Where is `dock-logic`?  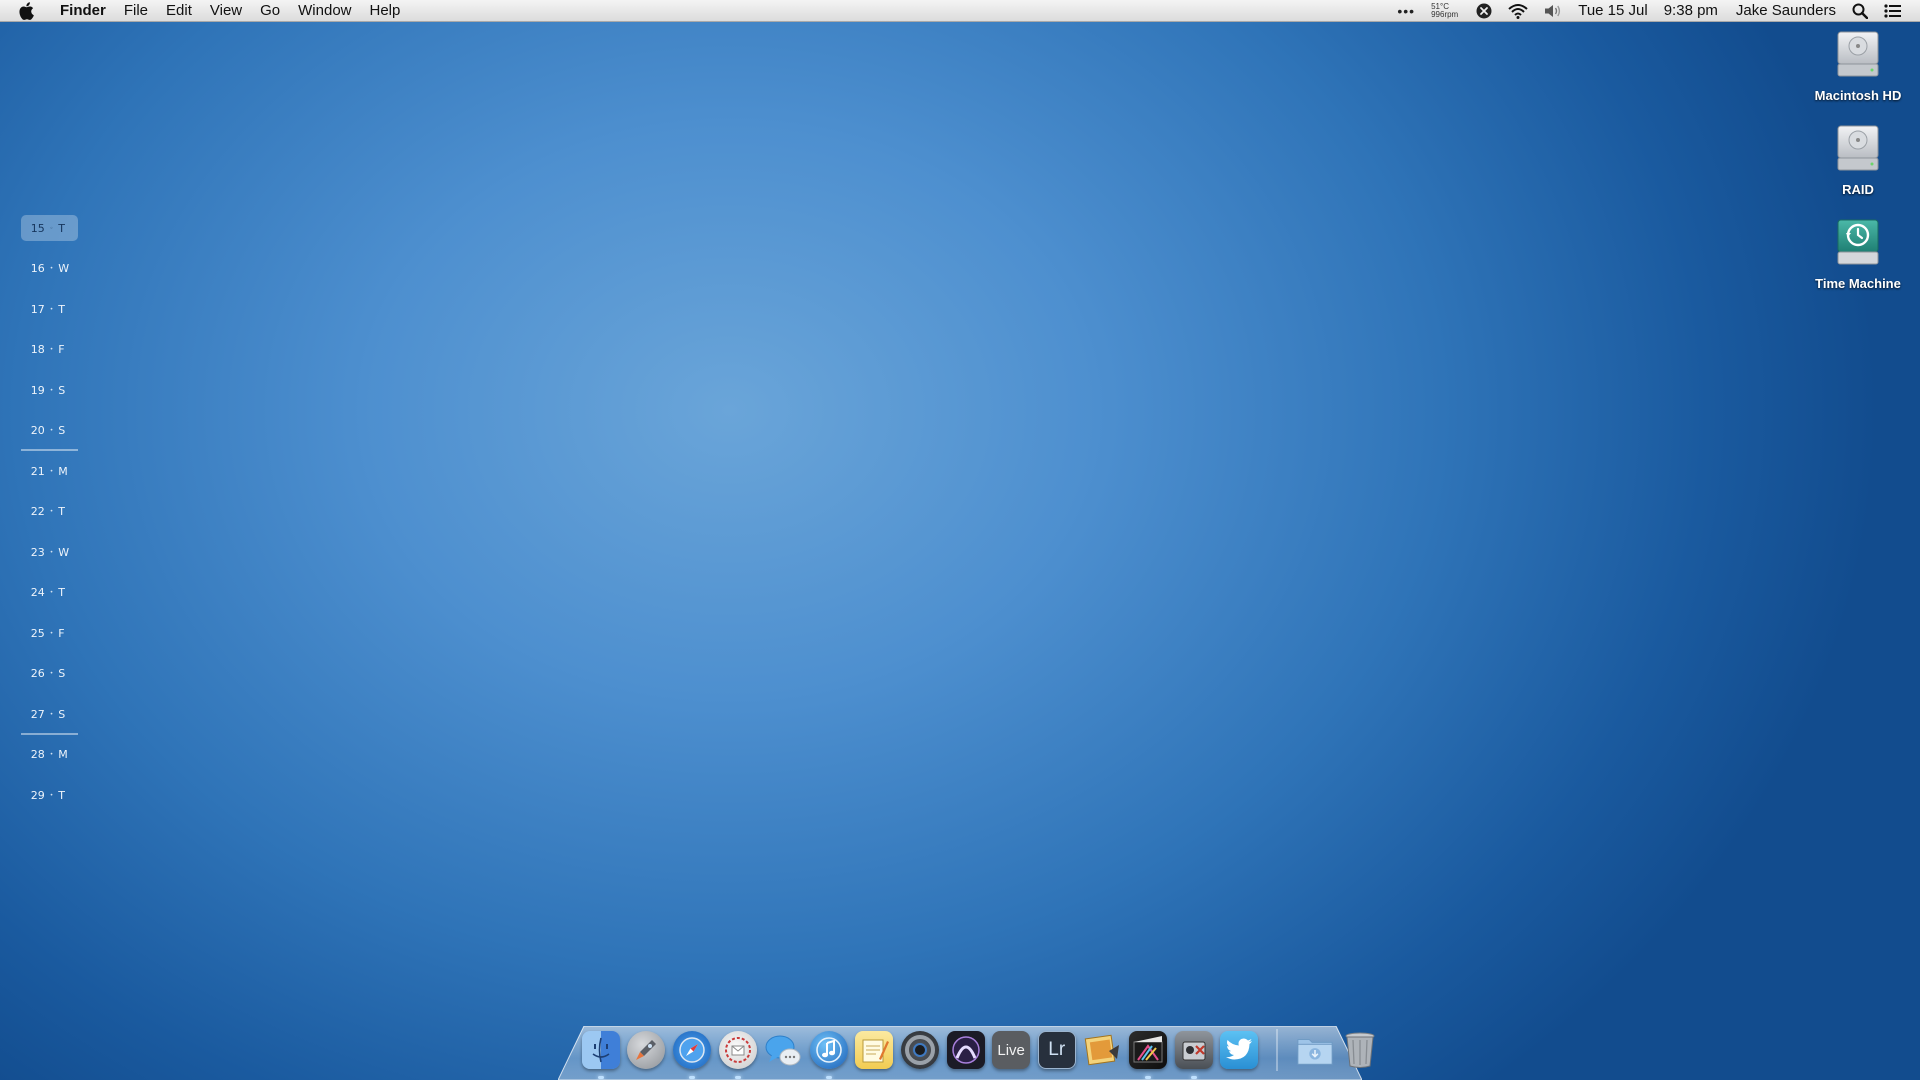
dock-logic is located at coordinates (919, 1050).